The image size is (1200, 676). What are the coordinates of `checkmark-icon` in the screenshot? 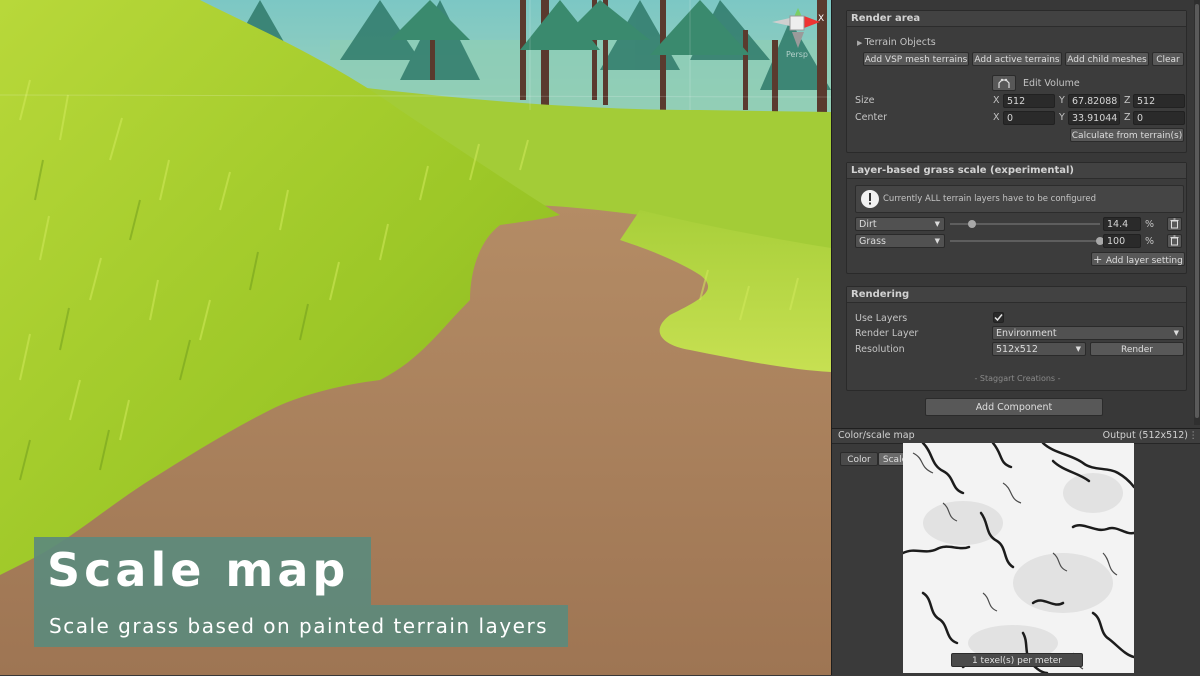 It's located at (998, 318).